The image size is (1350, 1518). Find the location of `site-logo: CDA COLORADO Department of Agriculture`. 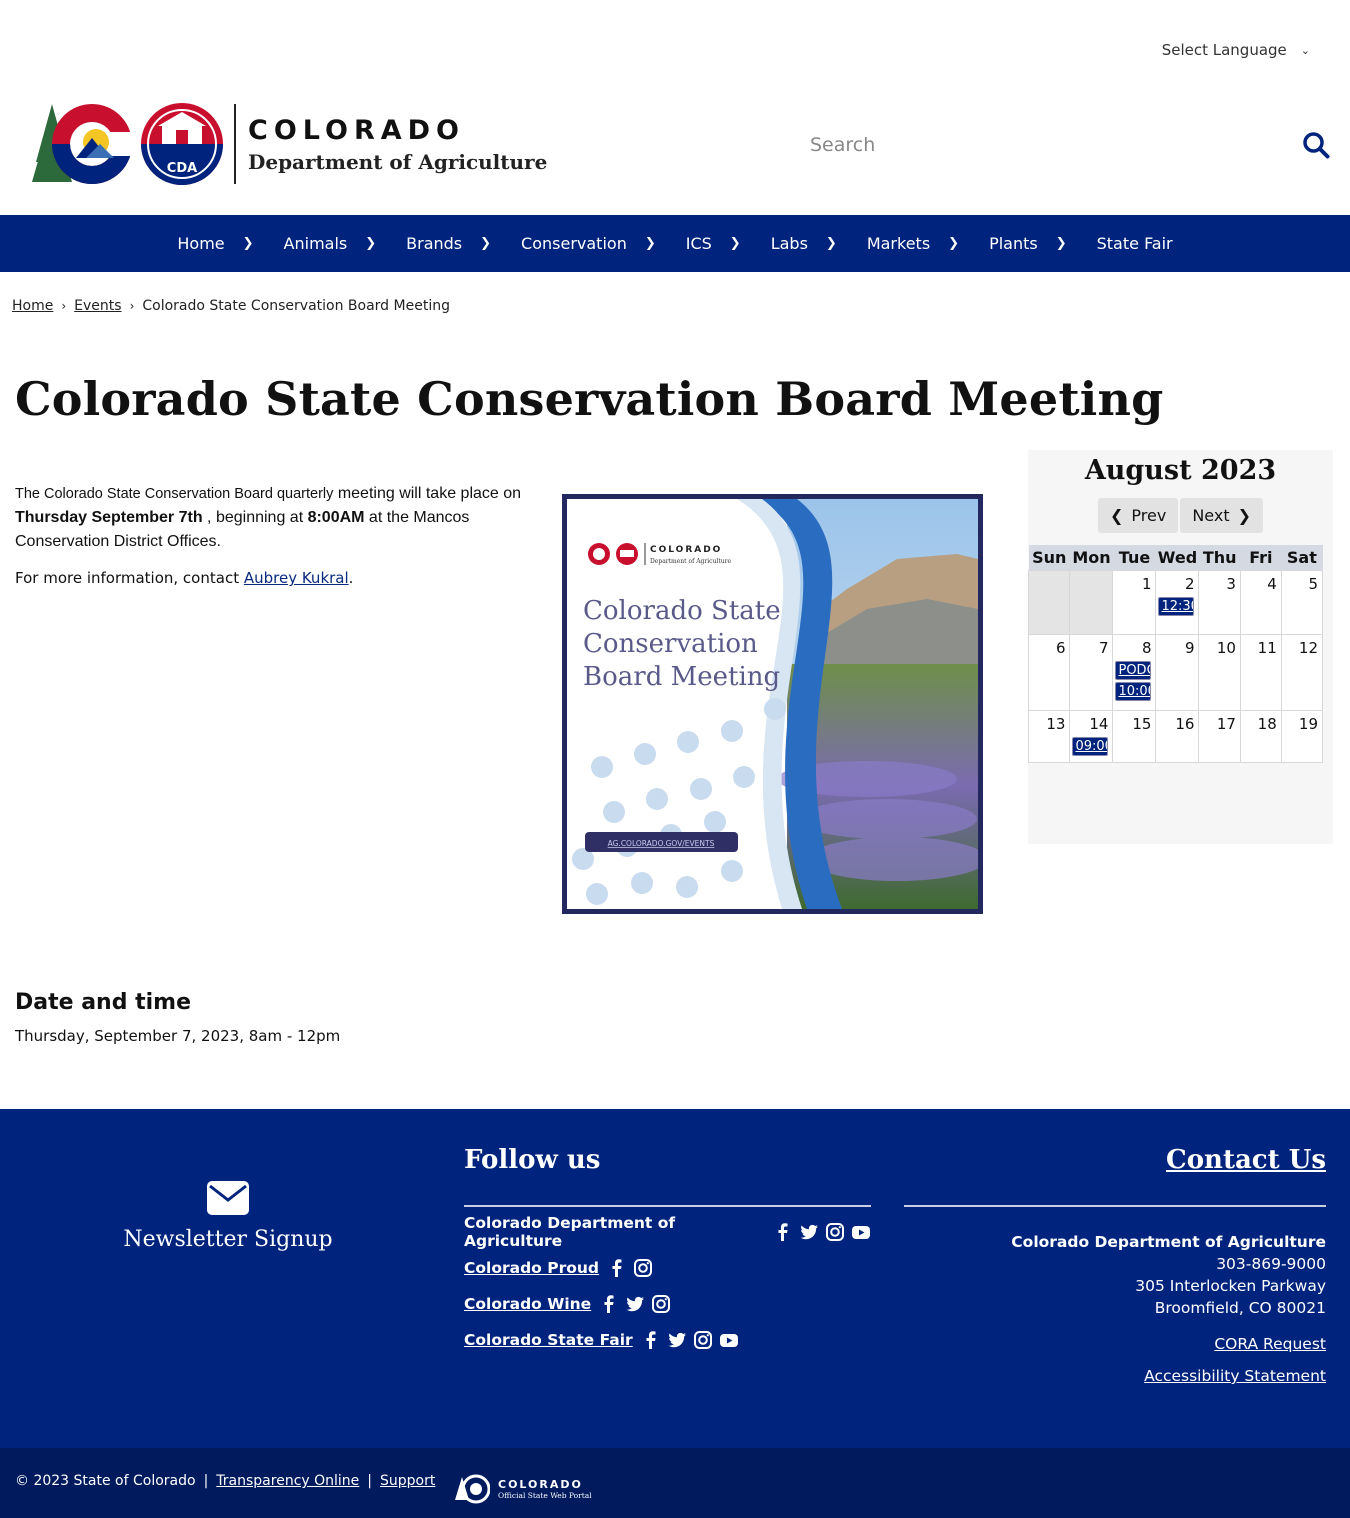

site-logo: CDA COLORADO Department of Agriculture is located at coordinates (290, 144).